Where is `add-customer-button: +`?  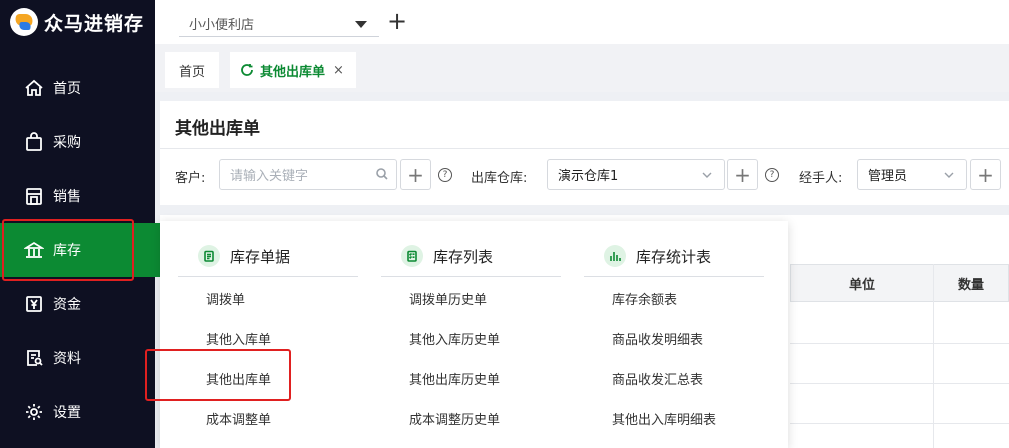
add-customer-button: + is located at coordinates (415, 174).